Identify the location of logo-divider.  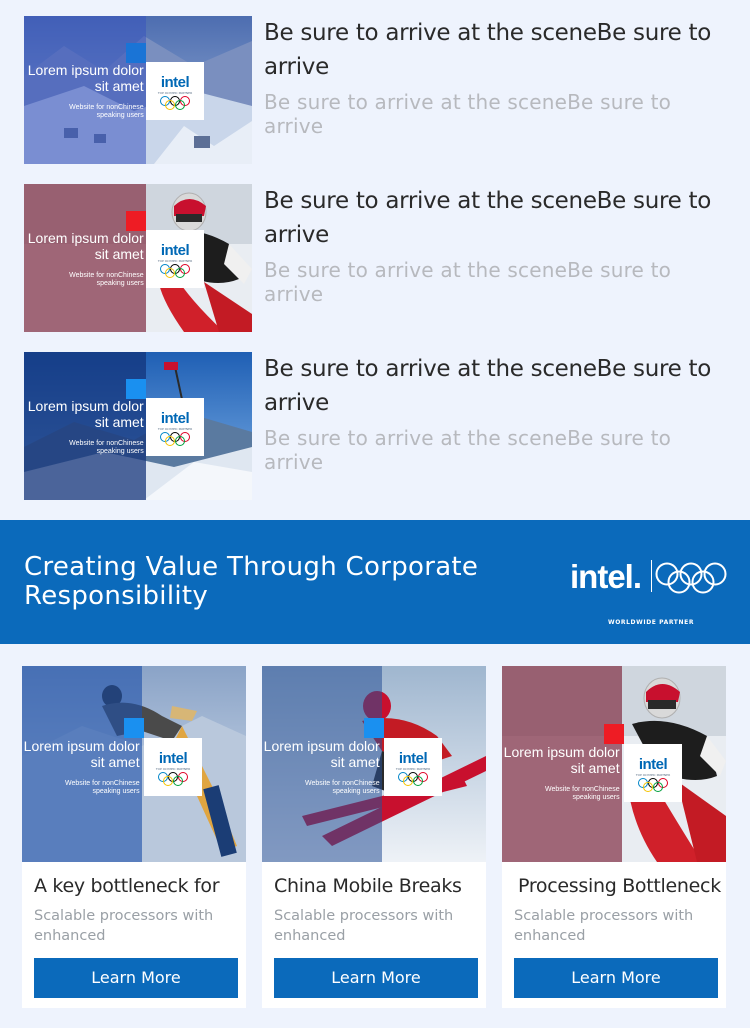
(651, 576).